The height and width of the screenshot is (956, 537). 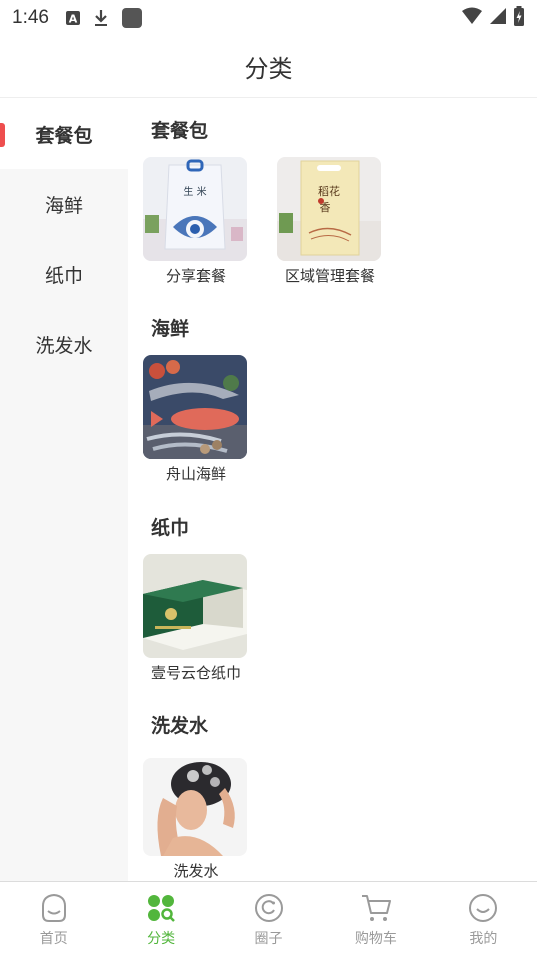 What do you see at coordinates (195, 673) in the screenshot?
I see `product-name: 壹号云仓纸巾` at bounding box center [195, 673].